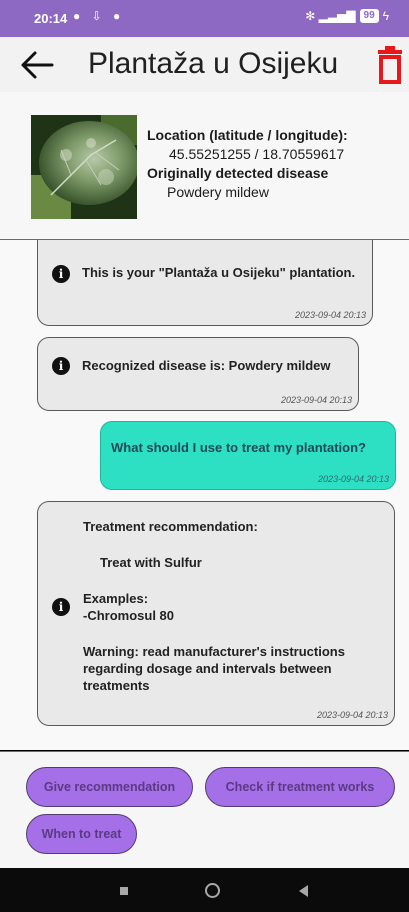  What do you see at coordinates (204, 18) in the screenshot?
I see `status-bar: 20:14 ● ⇩ ● ✻ ▂▃▅▇ 99 ϟ` at bounding box center [204, 18].